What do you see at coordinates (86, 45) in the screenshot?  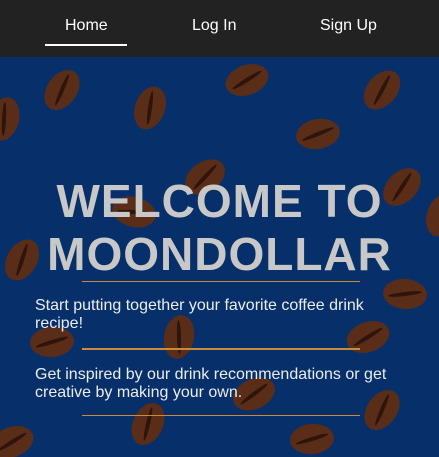 I see `active-nav-indicator` at bounding box center [86, 45].